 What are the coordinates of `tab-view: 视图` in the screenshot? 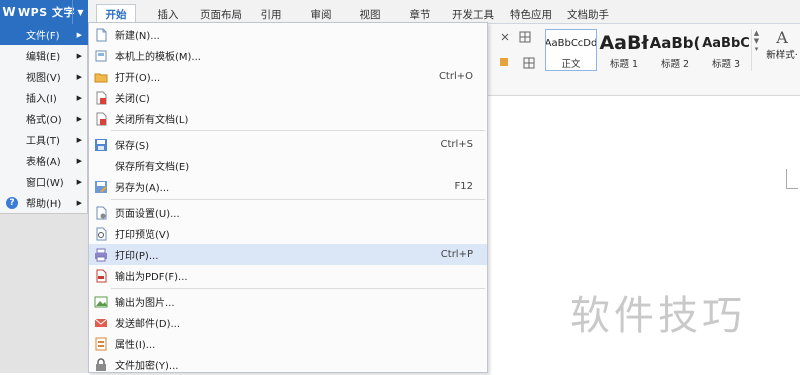 It's located at (370, 14).